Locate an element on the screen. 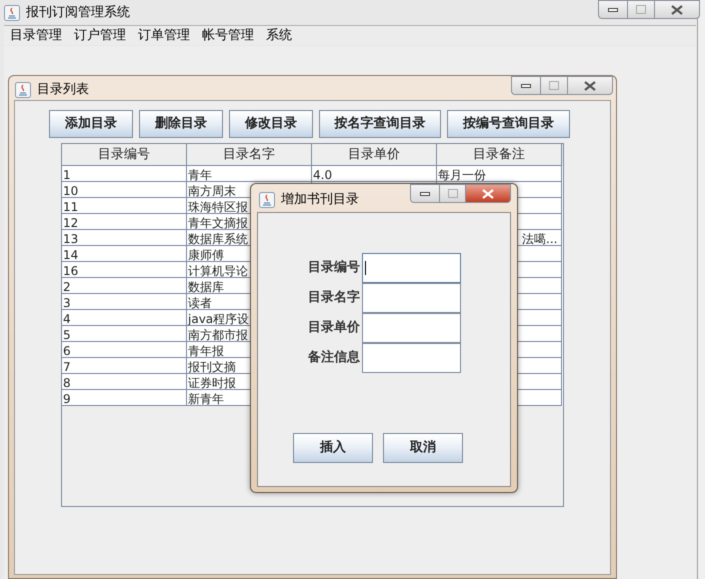 The height and width of the screenshot is (579, 705). table-cell: 12 is located at coordinates (70, 222).